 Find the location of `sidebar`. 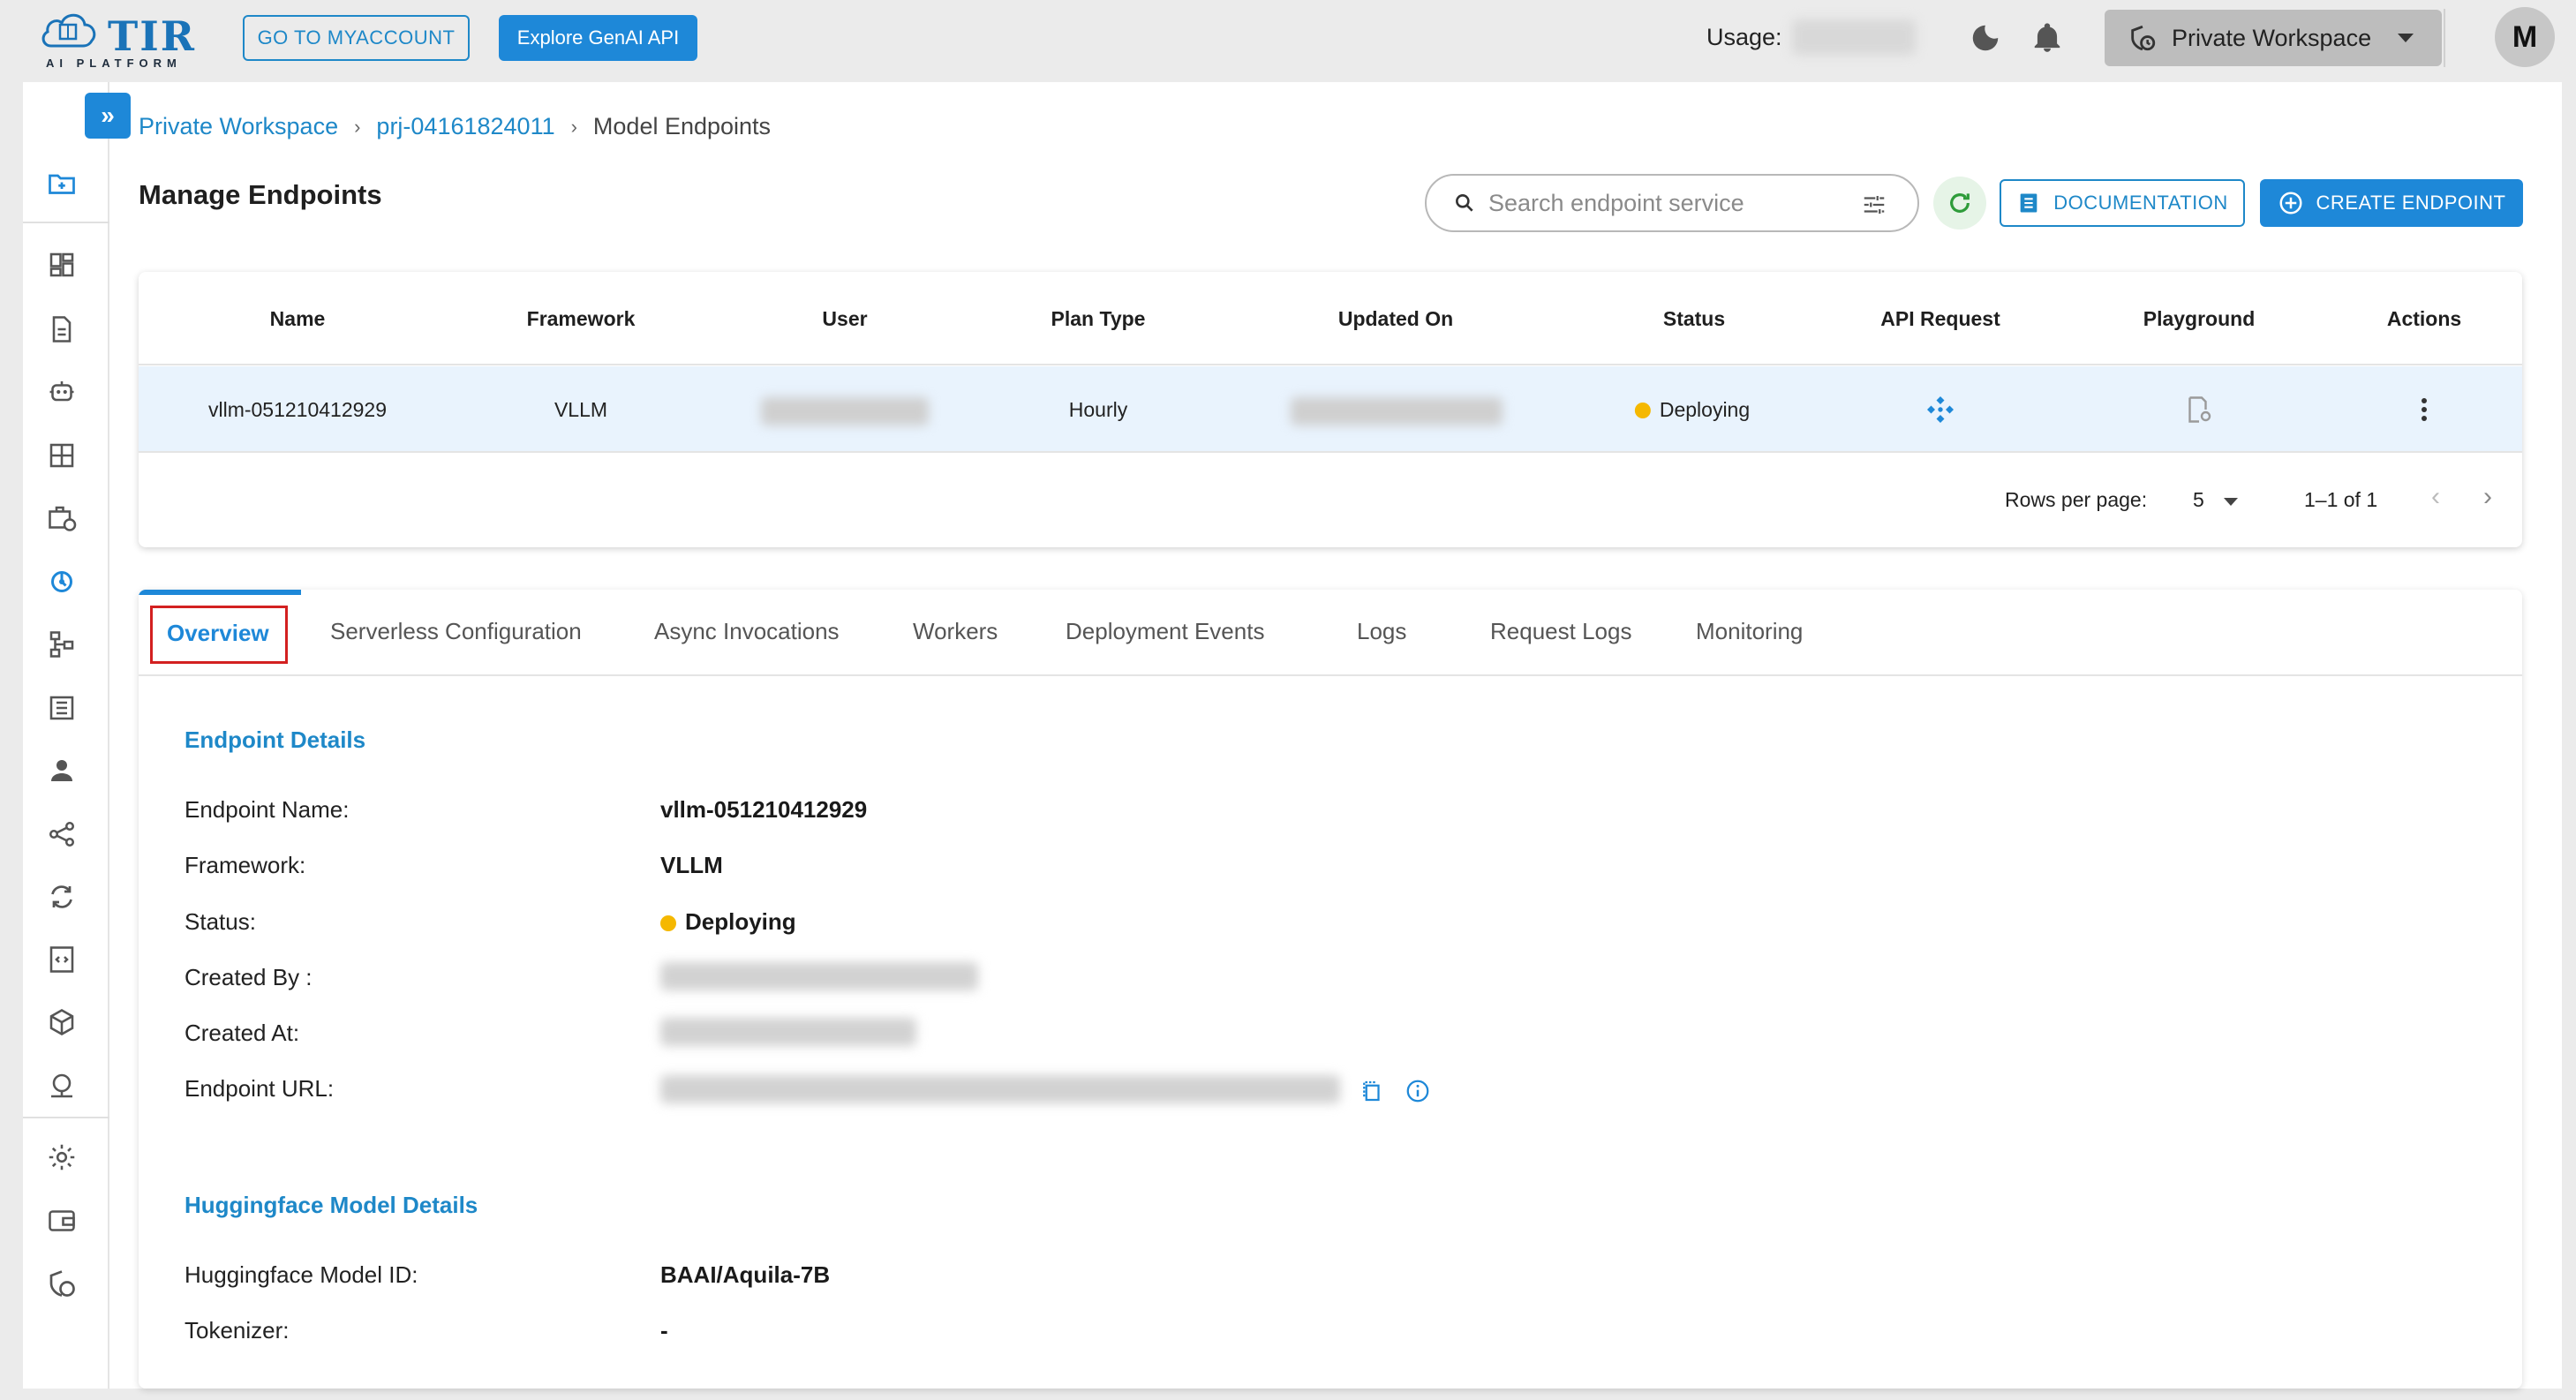

sidebar is located at coordinates (66, 735).